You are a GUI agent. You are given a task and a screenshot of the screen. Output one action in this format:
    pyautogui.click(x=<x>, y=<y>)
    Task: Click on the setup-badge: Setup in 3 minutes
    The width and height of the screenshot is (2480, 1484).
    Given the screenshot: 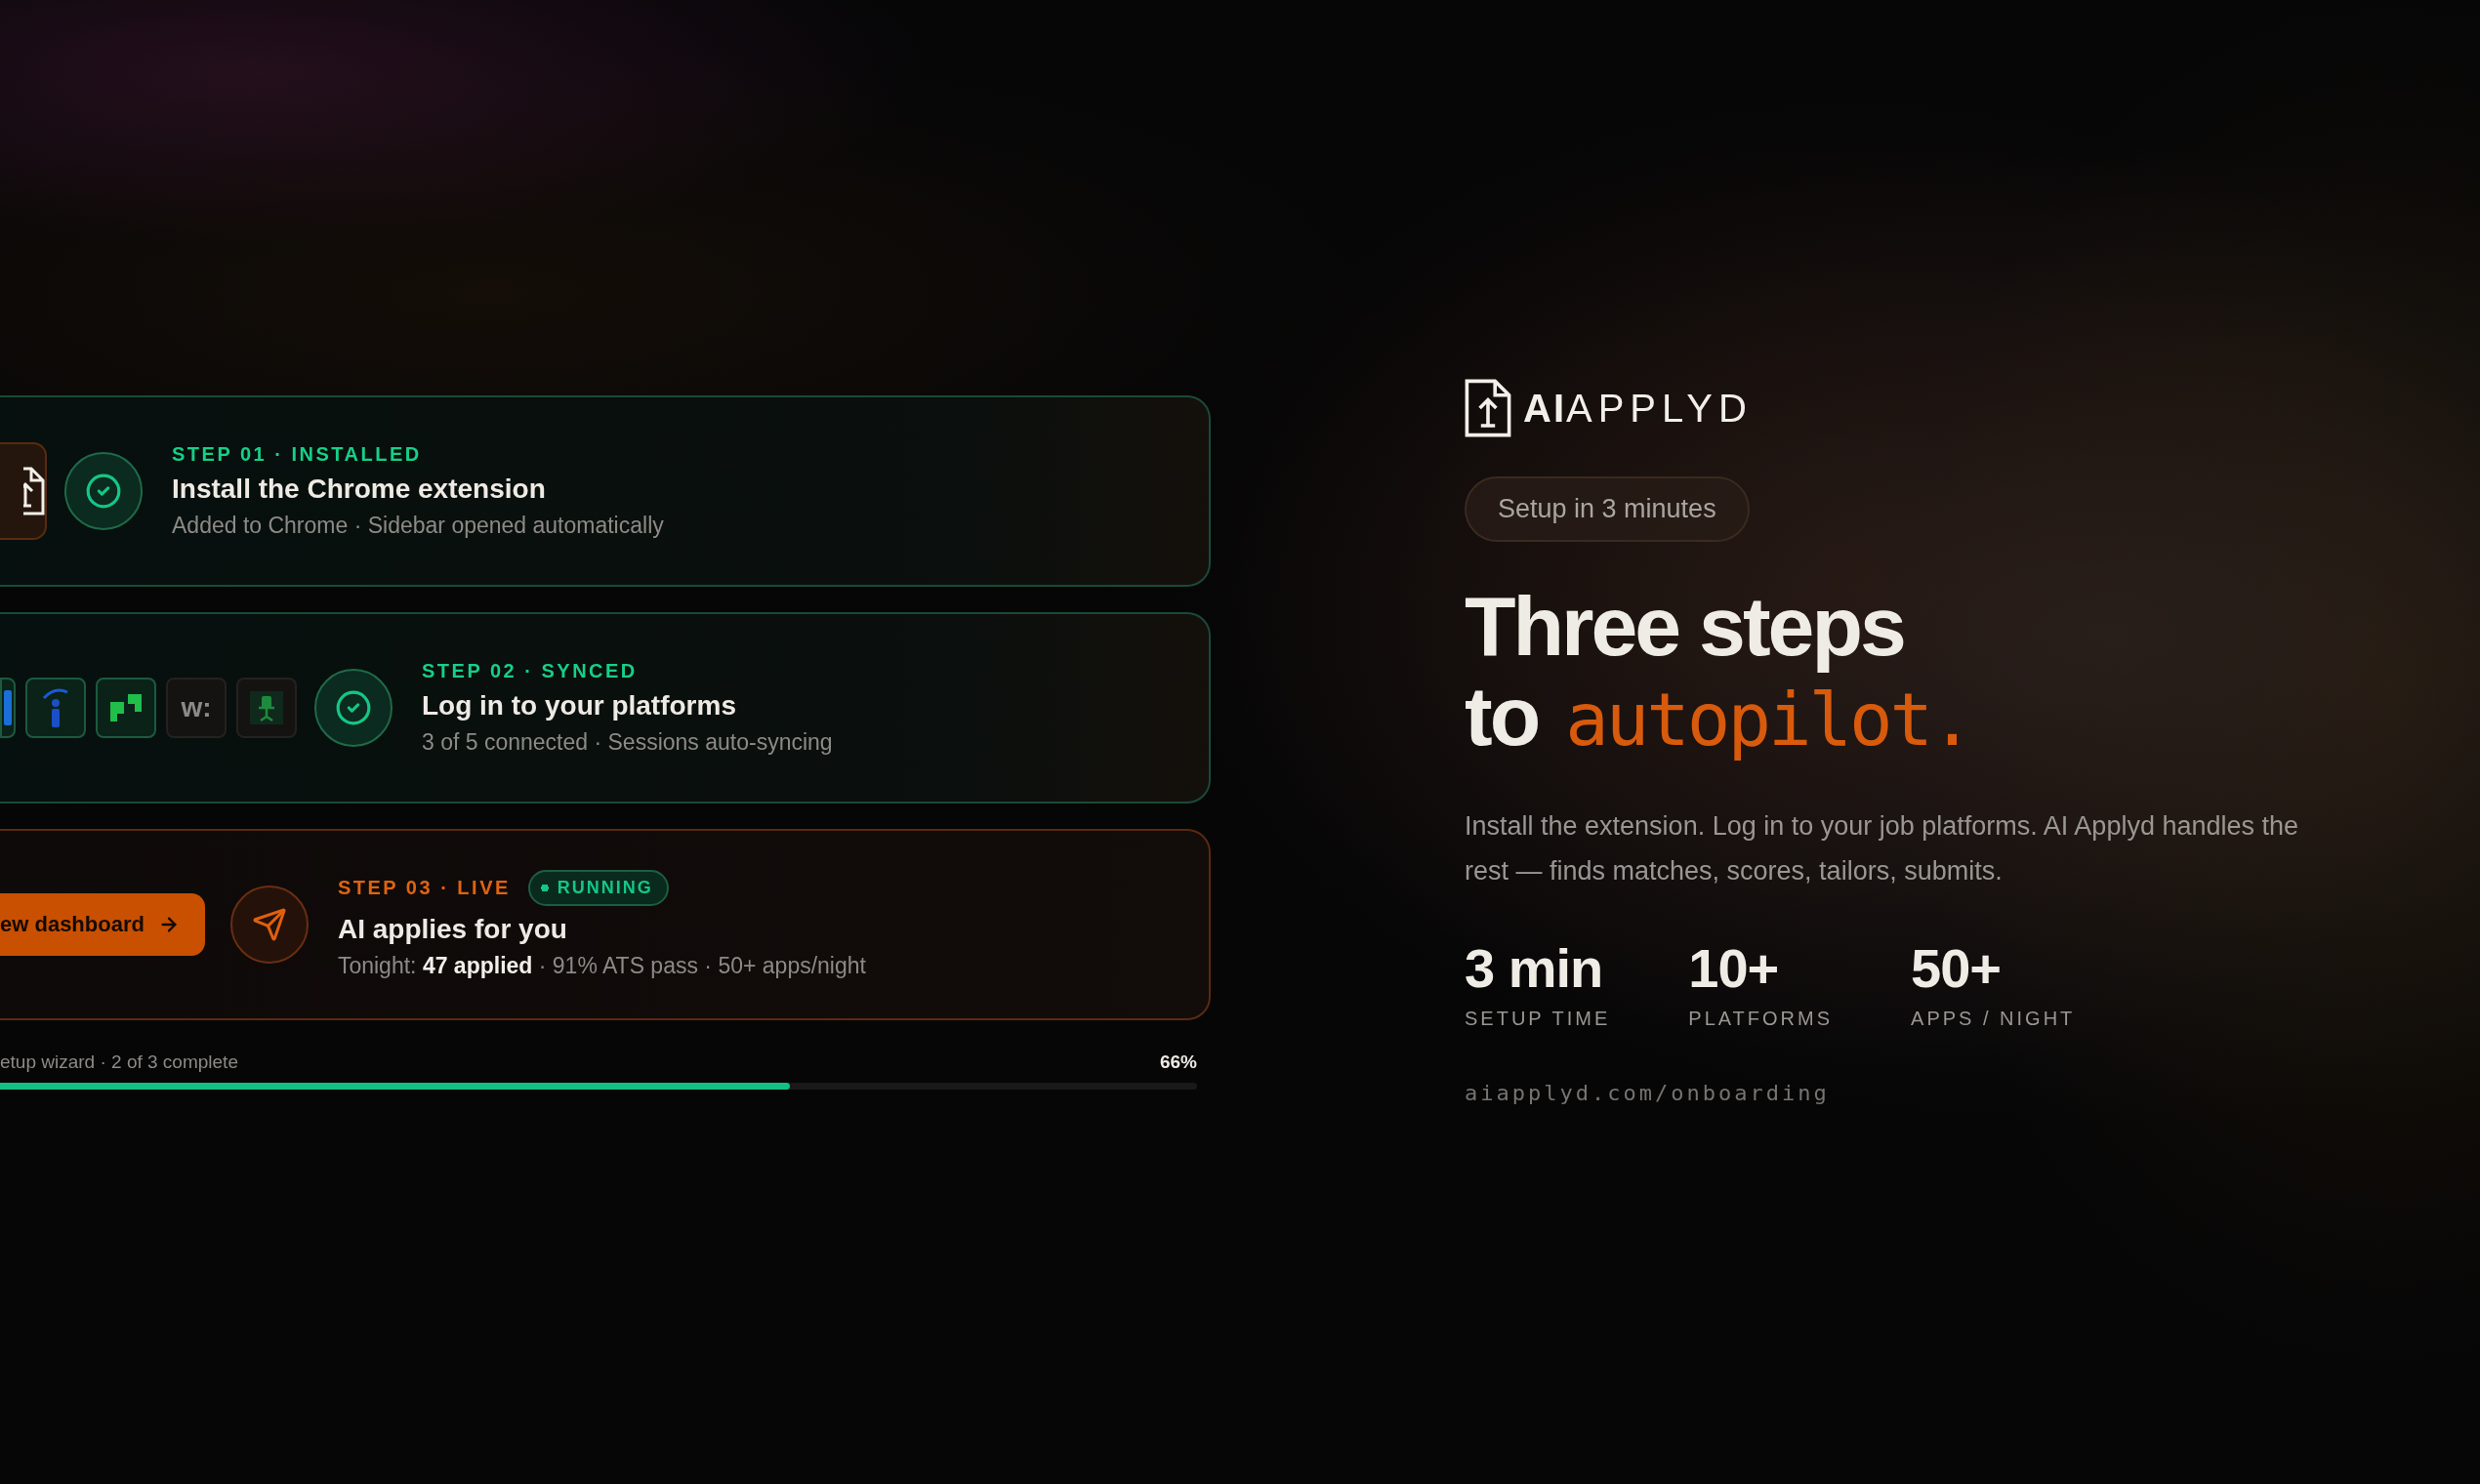 What is the action you would take?
    pyautogui.click(x=1607, y=509)
    